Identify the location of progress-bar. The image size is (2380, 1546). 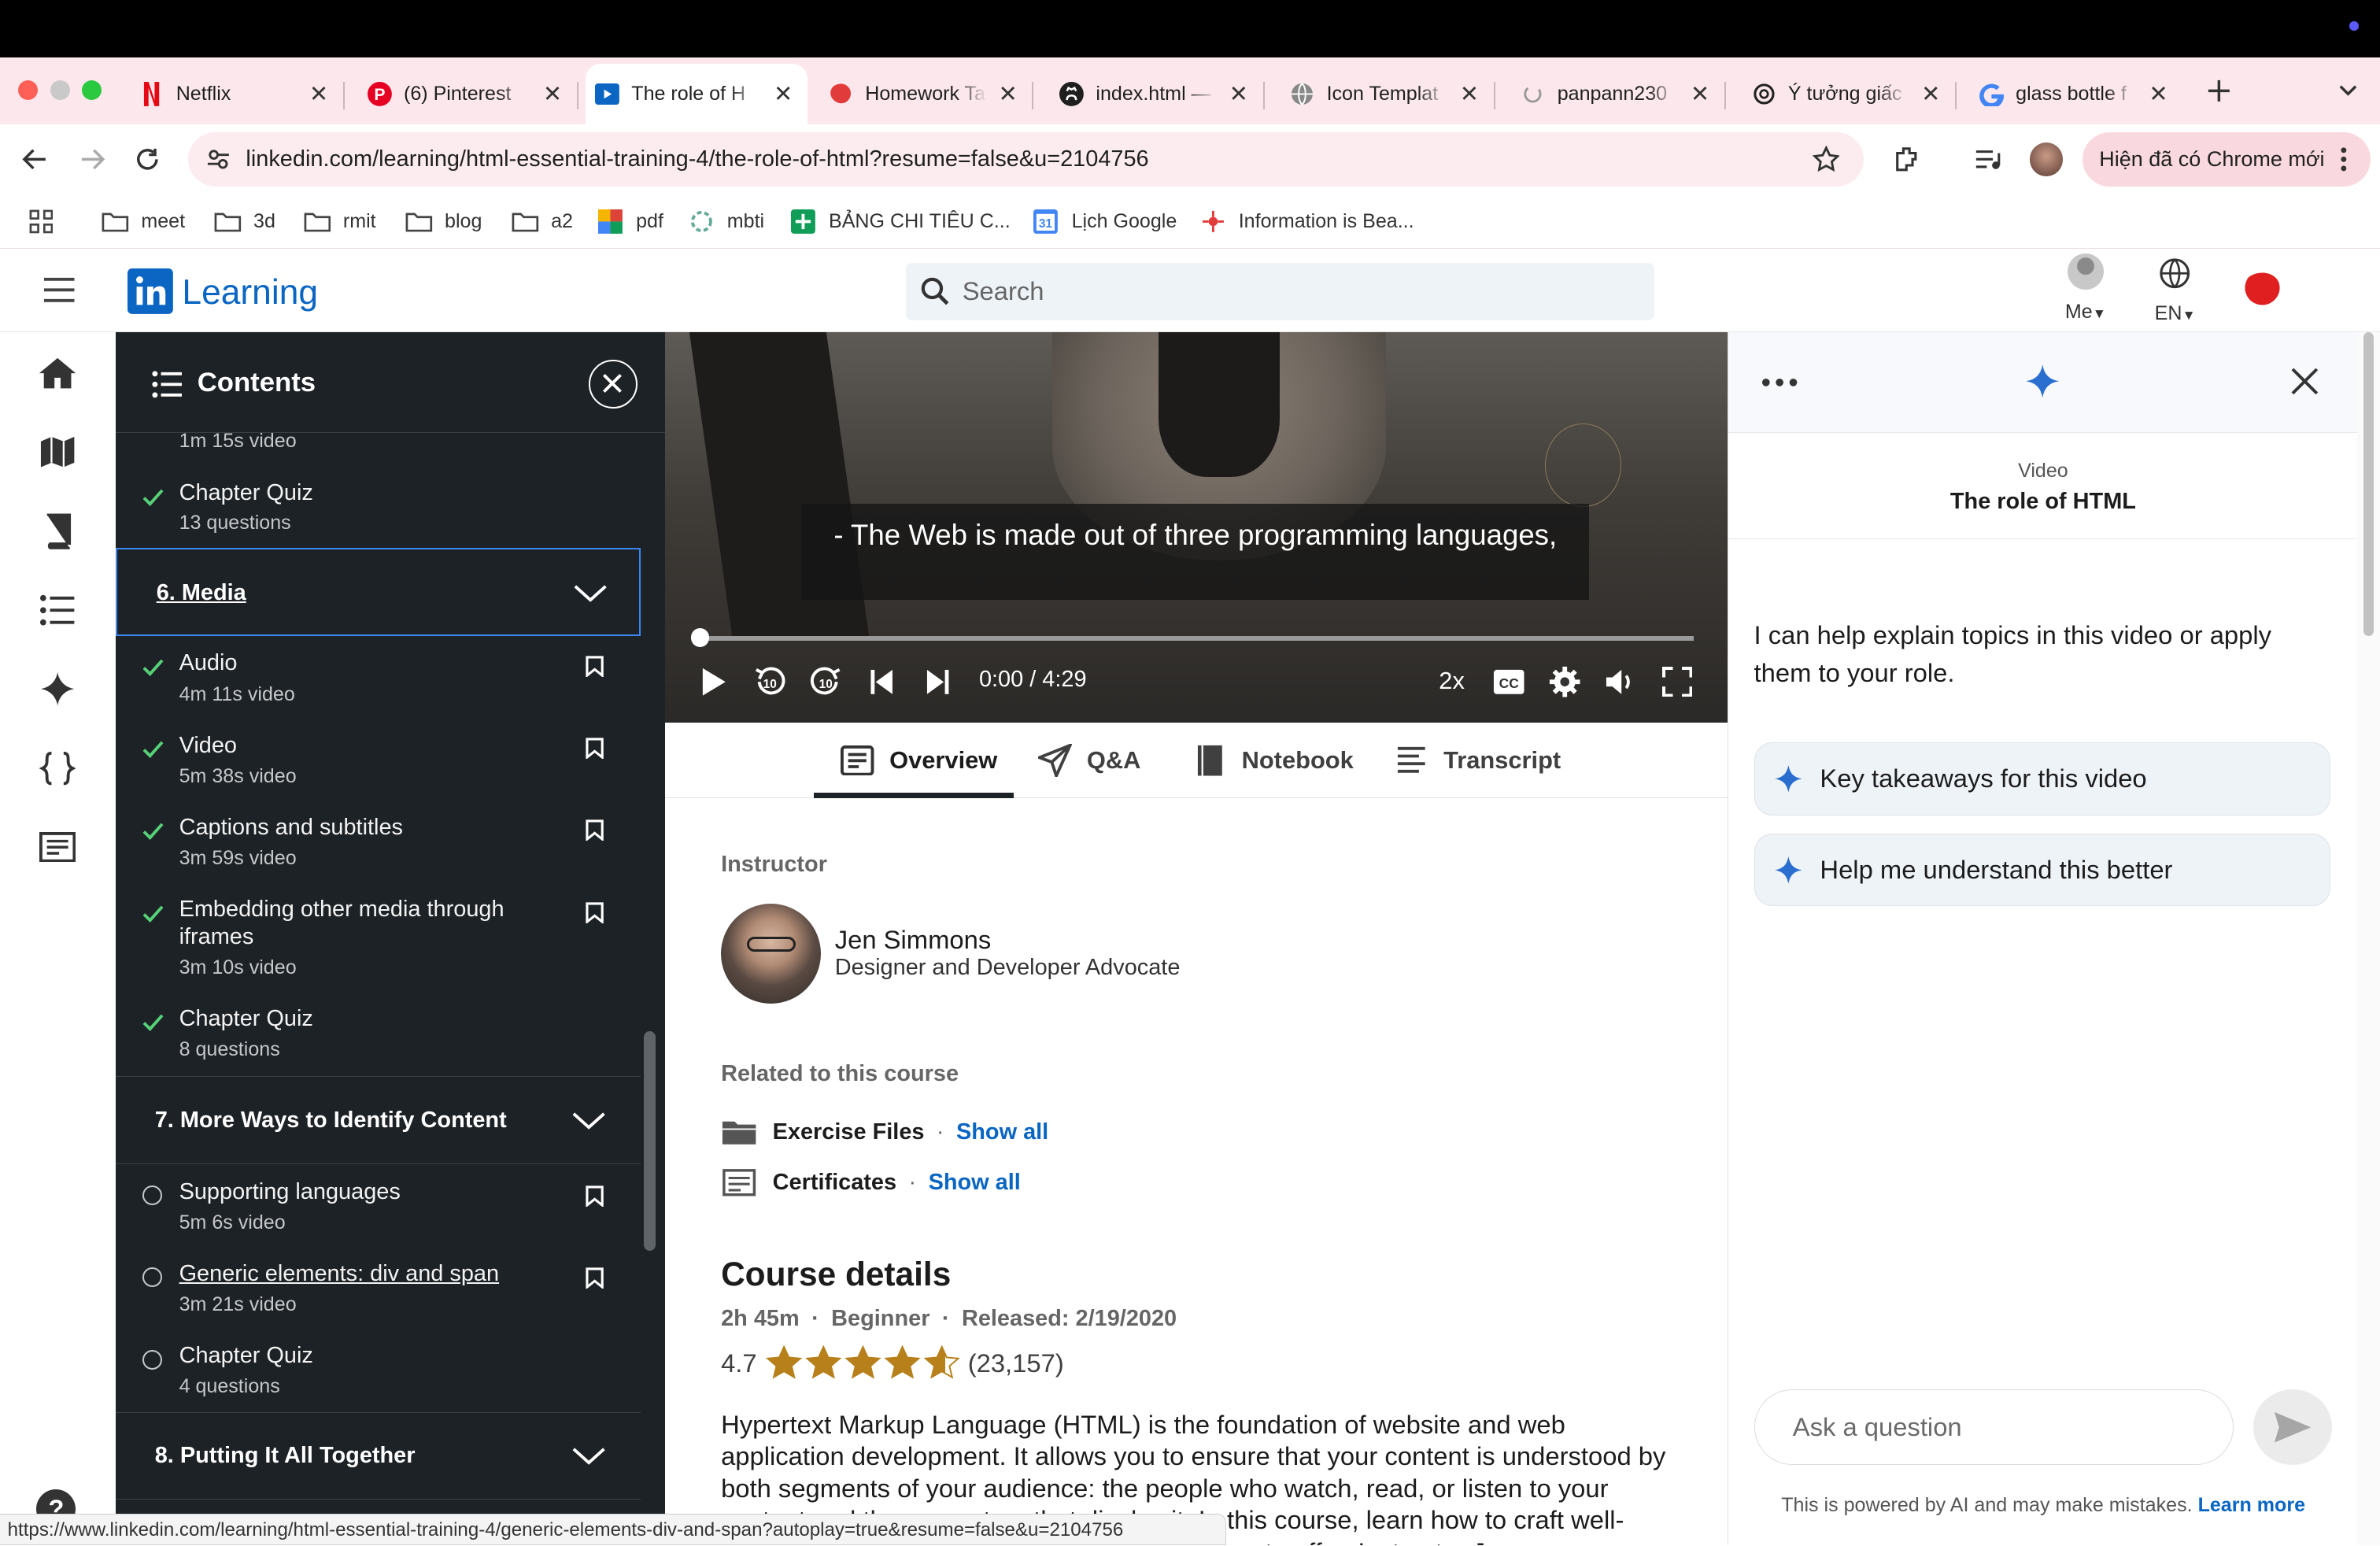
(1196, 639).